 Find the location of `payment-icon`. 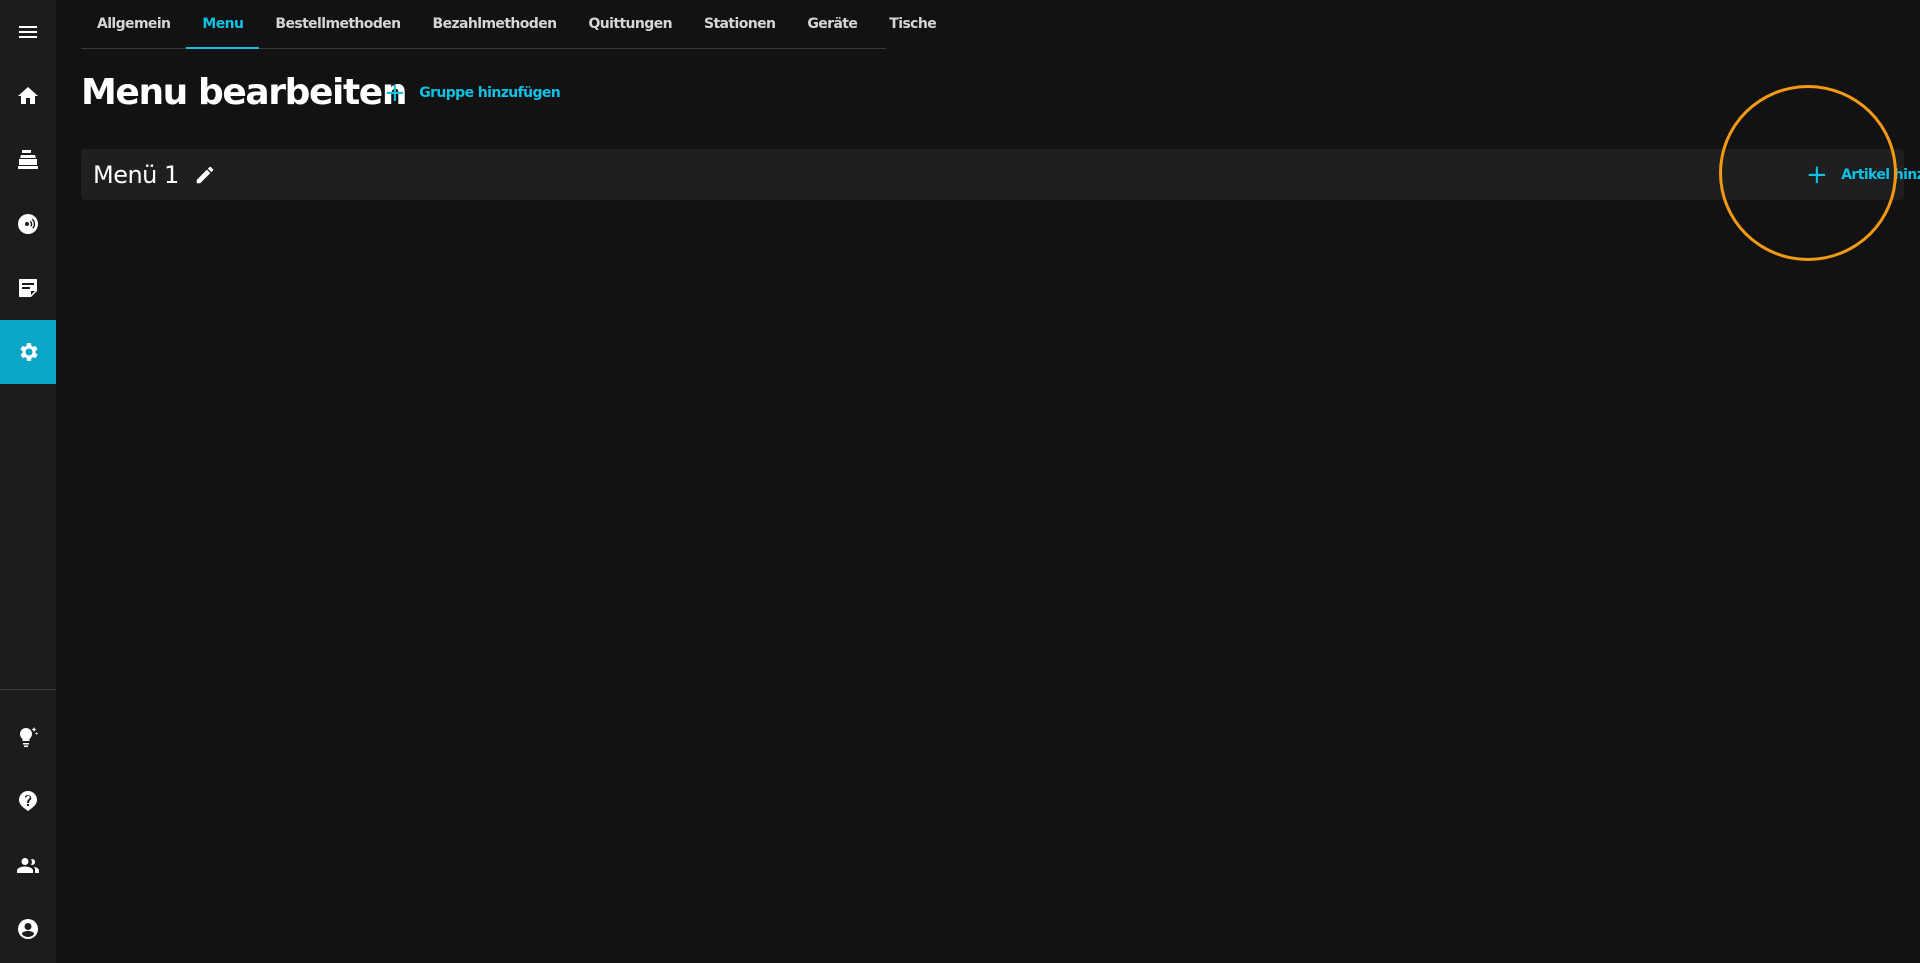

payment-icon is located at coordinates (28, 224).